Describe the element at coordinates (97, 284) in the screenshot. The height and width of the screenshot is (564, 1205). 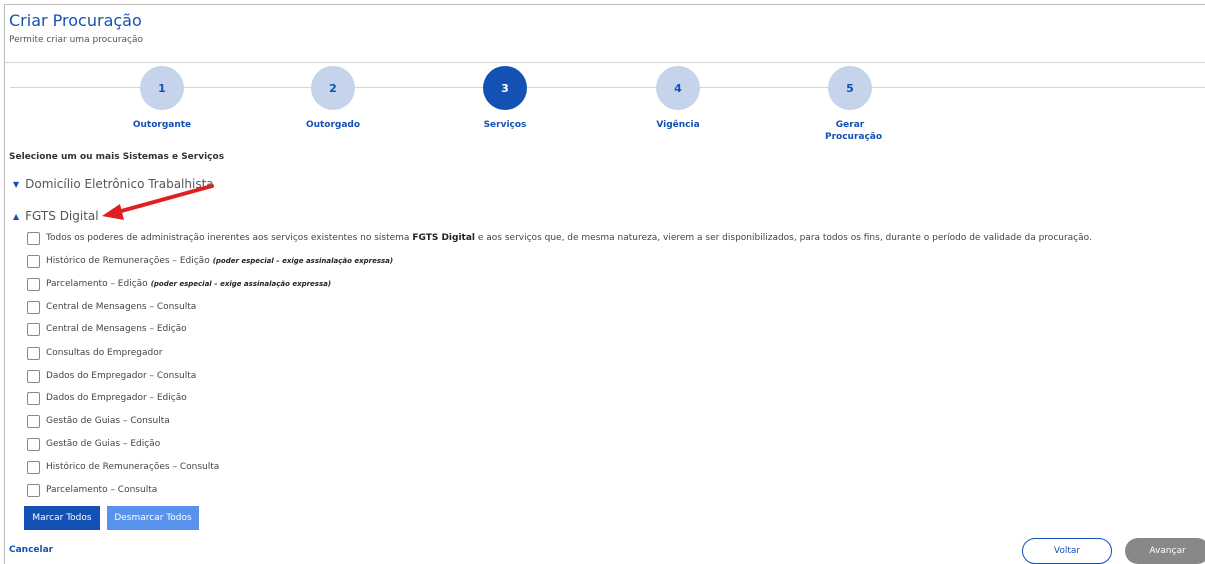
I see `service-label: Parcelamento – Edição` at that location.